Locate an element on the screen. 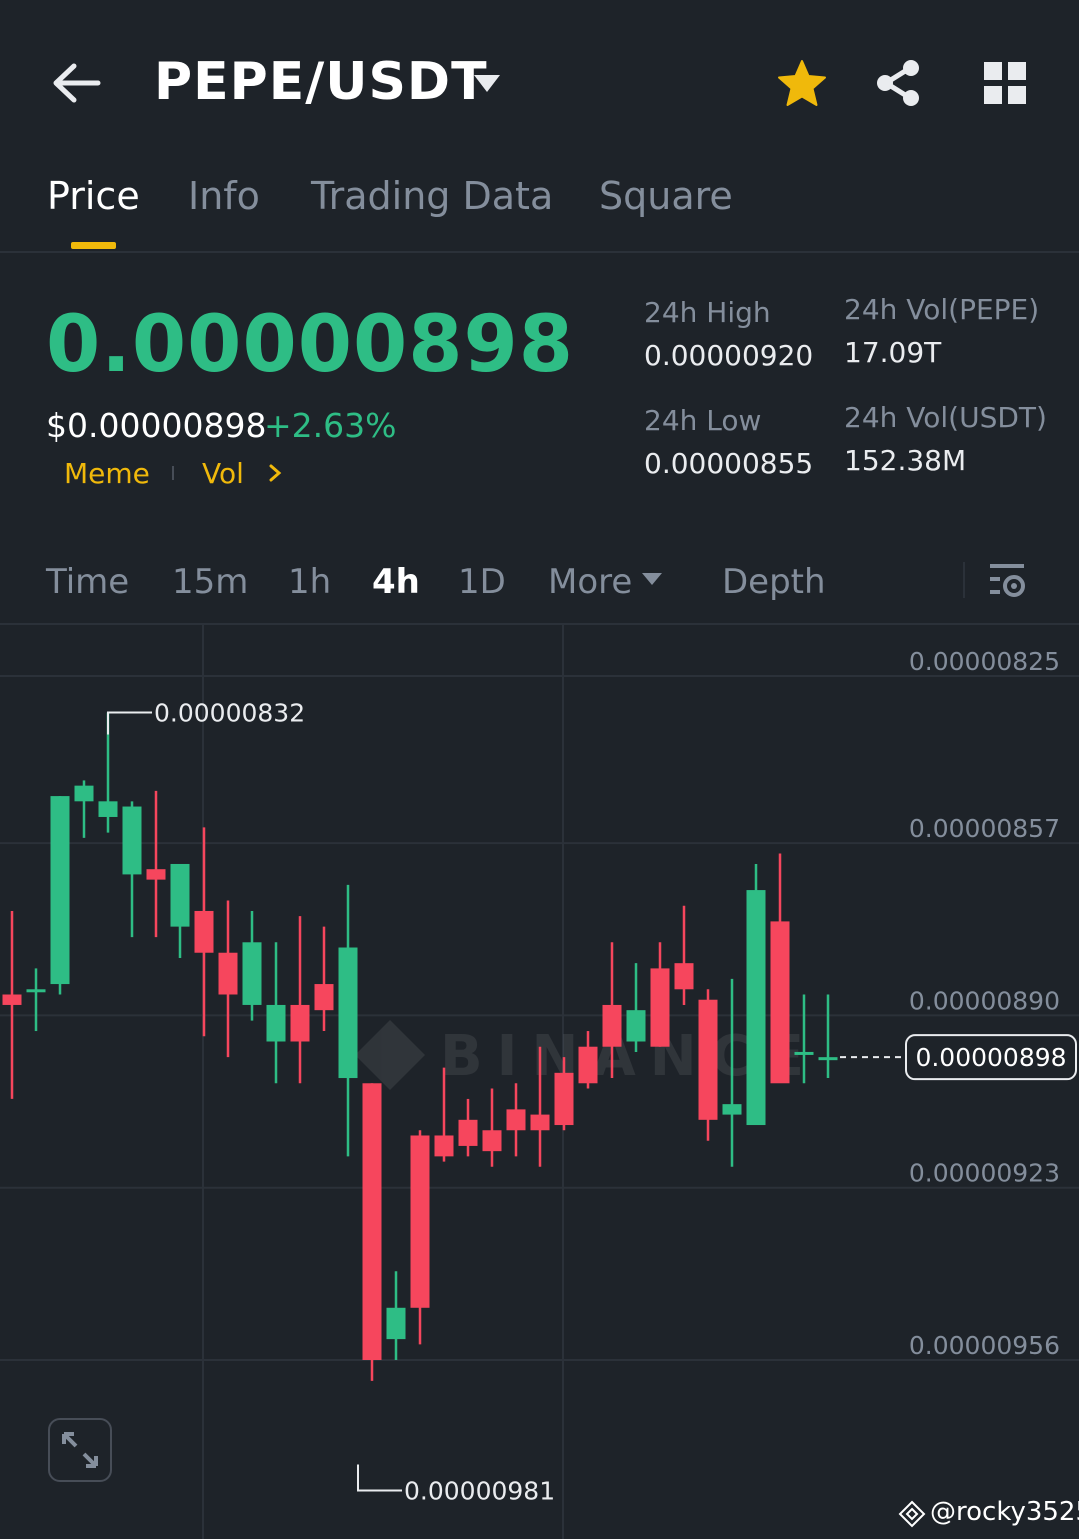 The width and height of the screenshot is (1079, 1539). price-axis-label: 0.00000923 is located at coordinates (984, 1173).